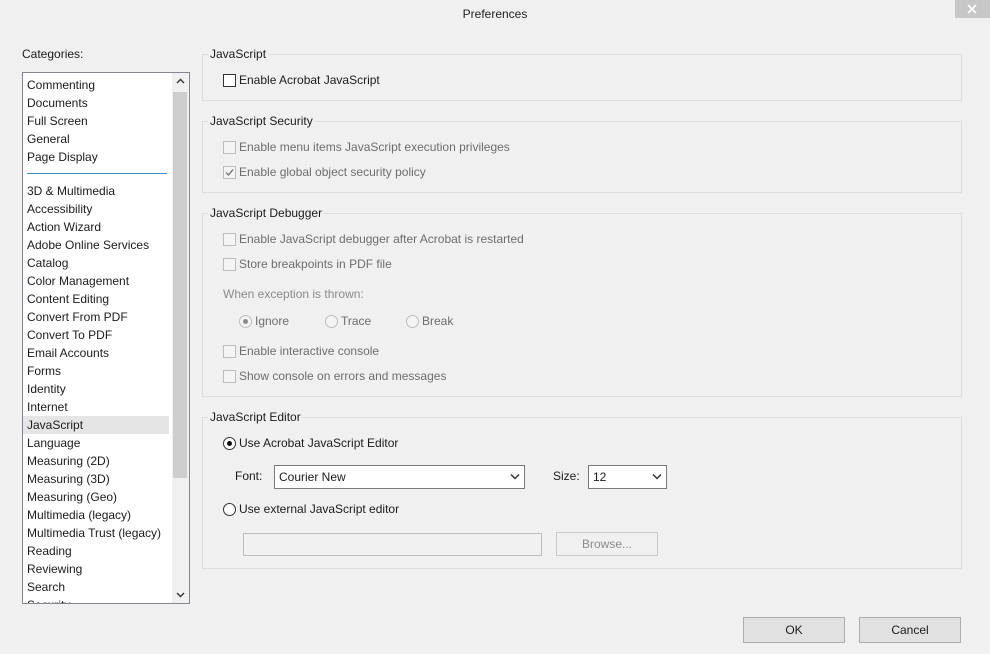 The height and width of the screenshot is (654, 990). I want to click on category-item: Multimedia (legacy), so click(79, 515).